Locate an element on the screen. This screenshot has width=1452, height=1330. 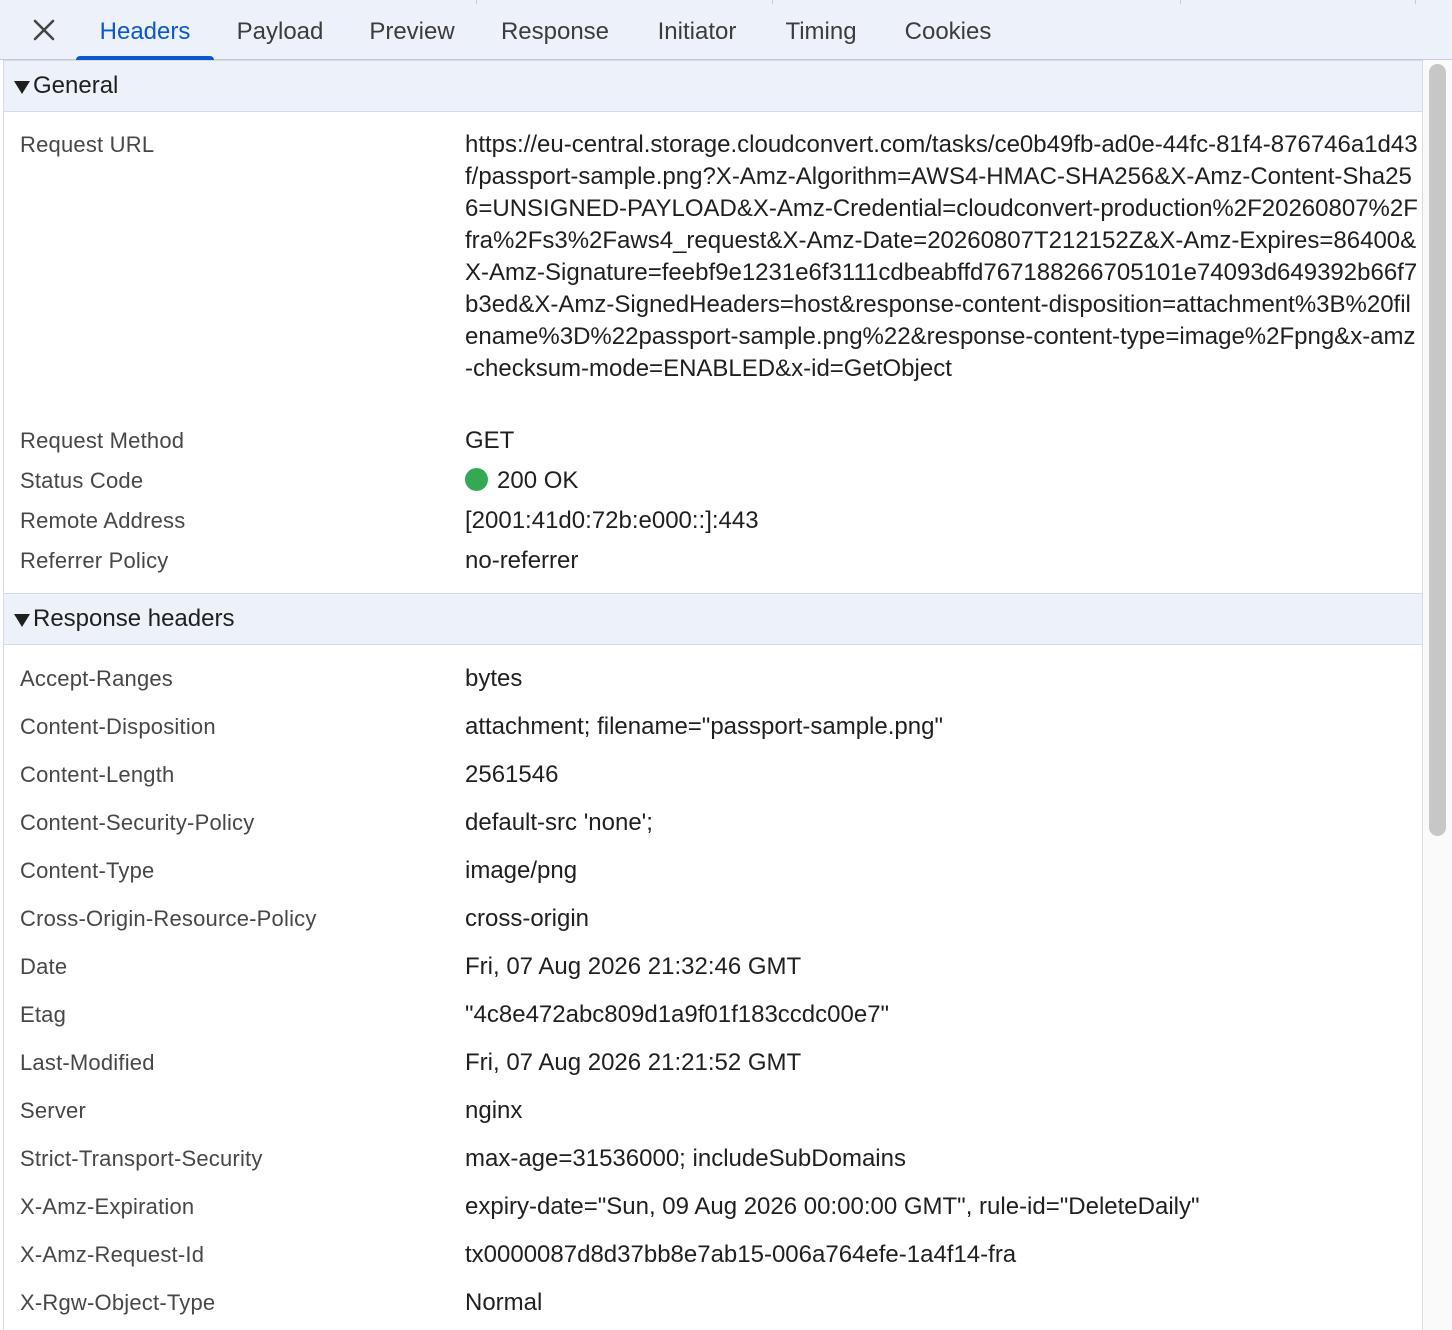
status-dot-icon is located at coordinates (476, 479).